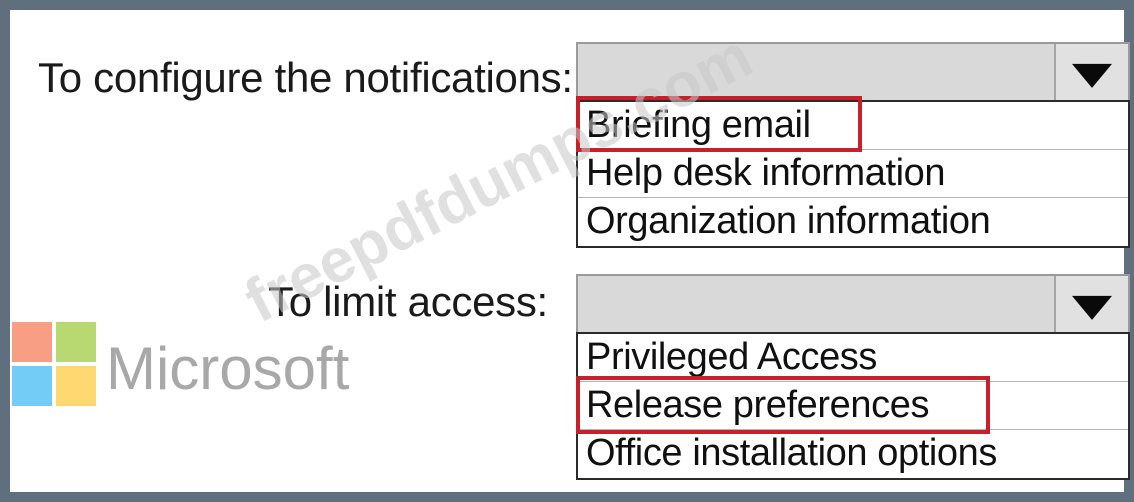  Describe the element at coordinates (228, 368) in the screenshot. I see `microsoft-logo-text: Microsoft` at that location.